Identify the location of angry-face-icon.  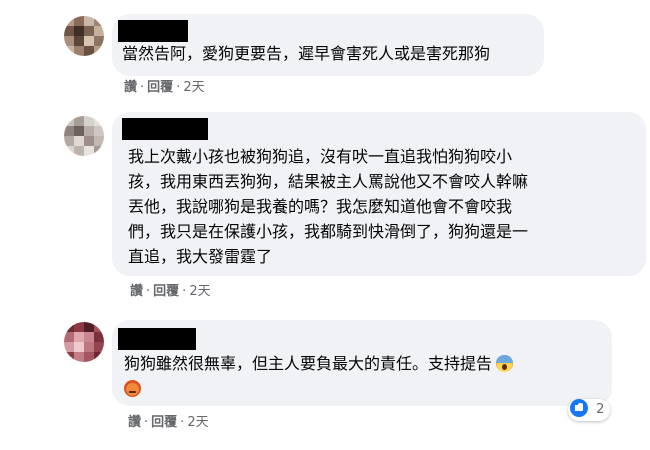
(132, 388).